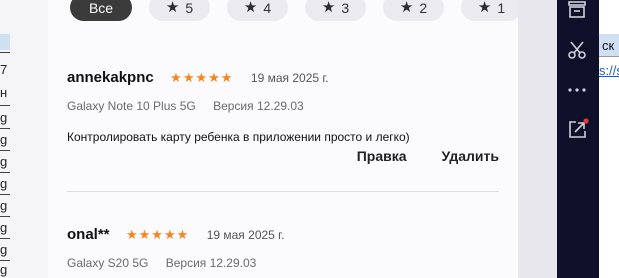  I want to click on review-device: Galaxy S20 5G, so click(108, 263).